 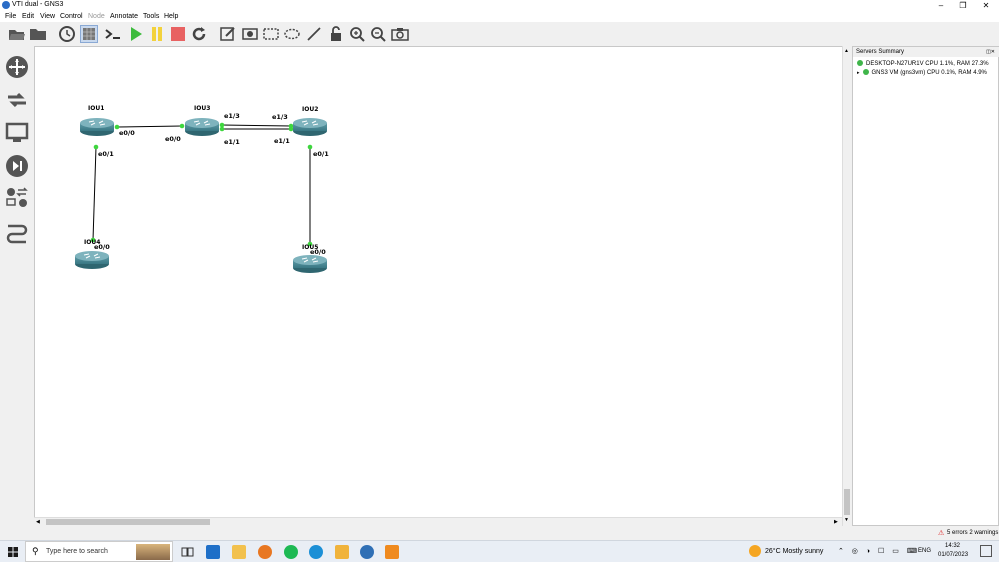 I want to click on lock-icon, so click(x=336, y=34).